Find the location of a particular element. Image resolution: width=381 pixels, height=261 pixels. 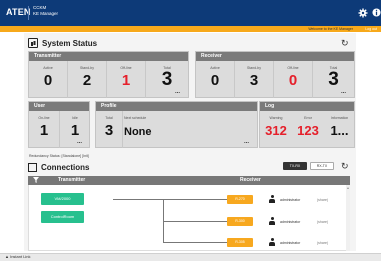

divider is located at coordinates (122, 129).